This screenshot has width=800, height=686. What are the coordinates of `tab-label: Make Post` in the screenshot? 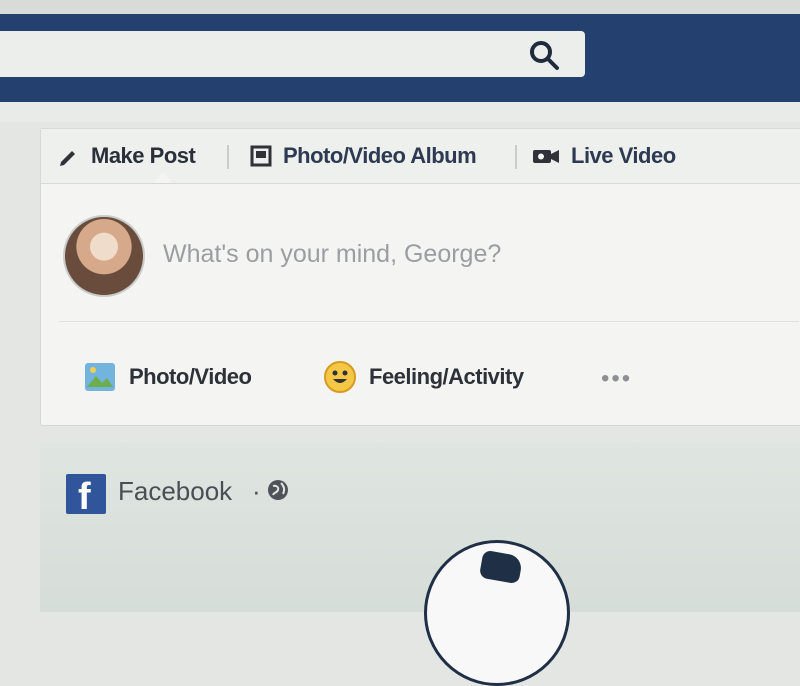 It's located at (143, 155).